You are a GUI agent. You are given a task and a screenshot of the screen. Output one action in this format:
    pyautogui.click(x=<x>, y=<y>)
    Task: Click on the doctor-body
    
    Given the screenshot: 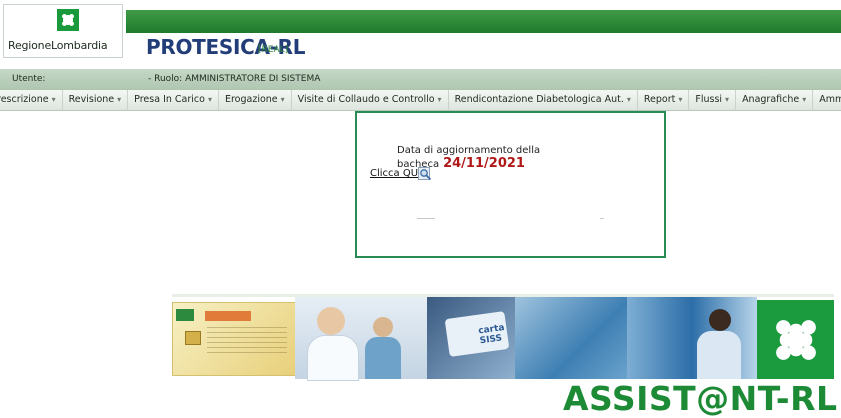 What is the action you would take?
    pyautogui.click(x=333, y=358)
    